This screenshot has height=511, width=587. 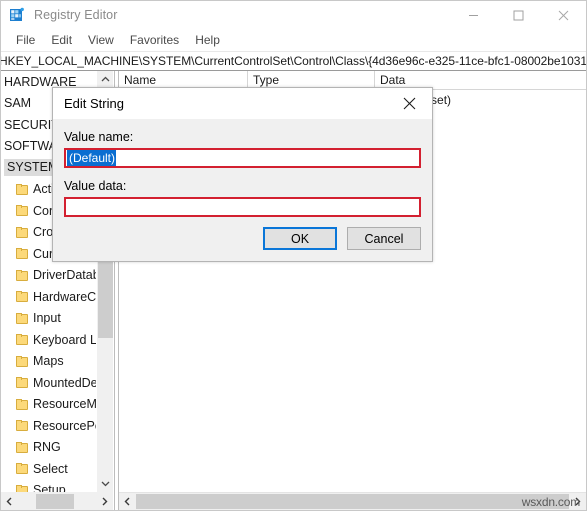 I want to click on value-name-input: (Default), so click(x=242, y=158).